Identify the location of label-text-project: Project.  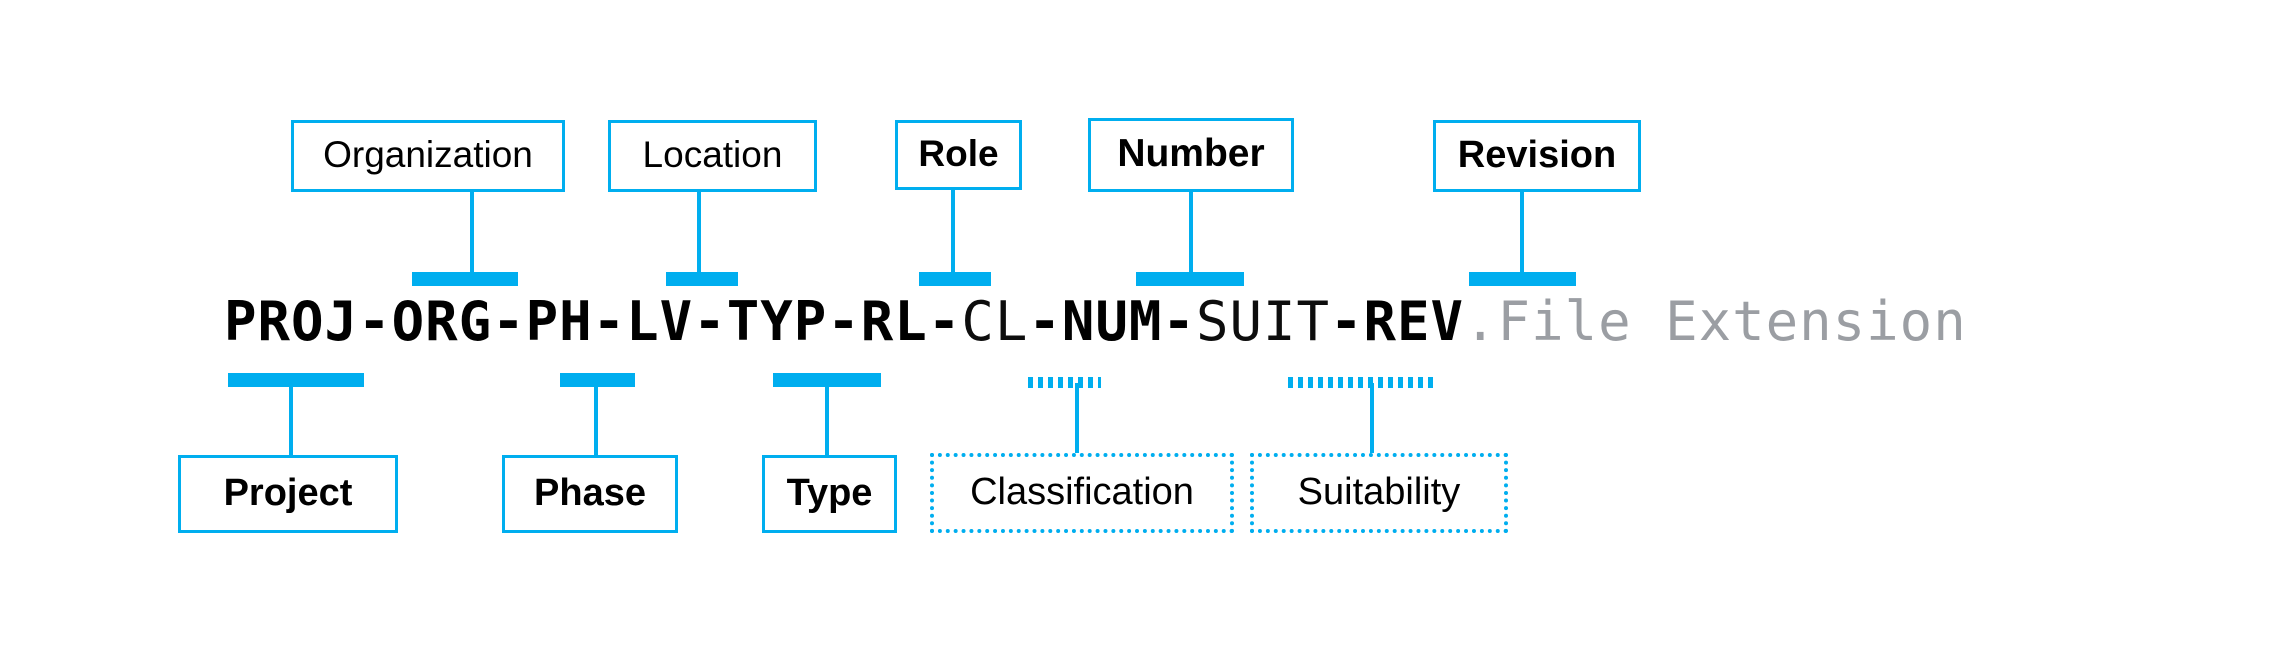
(288, 492).